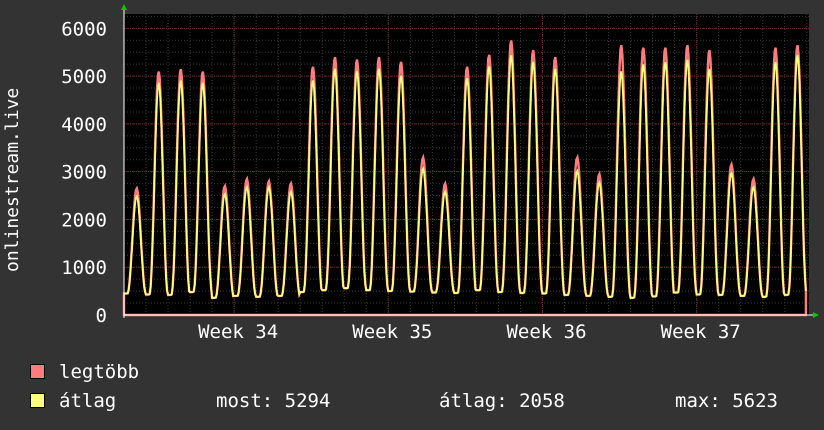 This screenshot has width=824, height=430. I want to click on y-tick-label: 0, so click(101, 316).